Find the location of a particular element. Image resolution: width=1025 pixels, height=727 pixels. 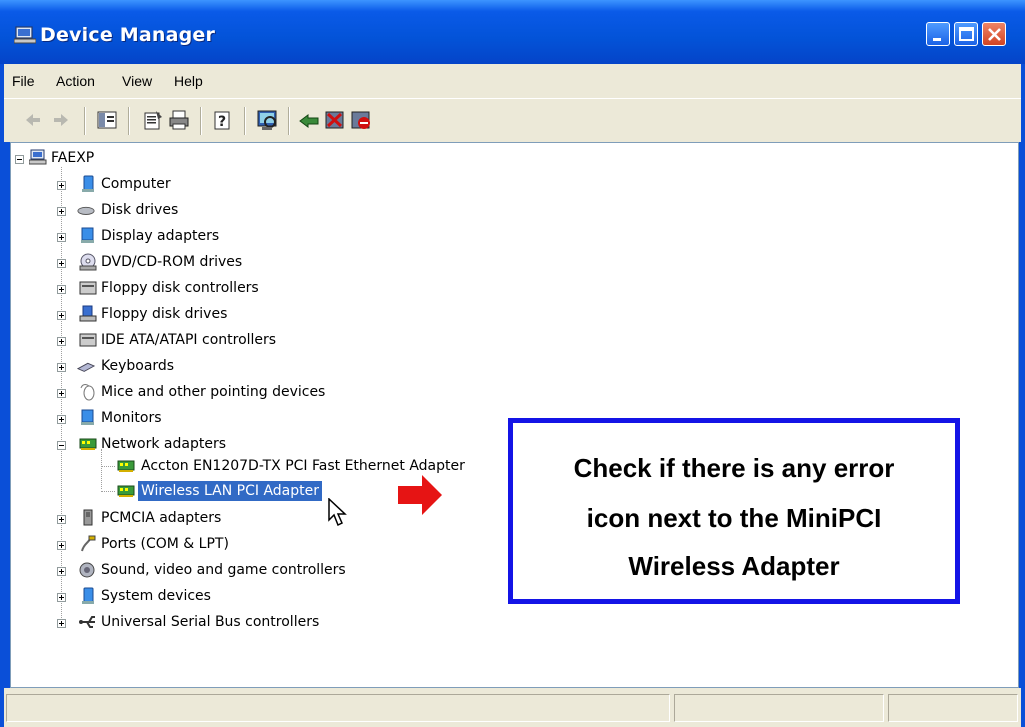

computer-icon is located at coordinates (88, 183).